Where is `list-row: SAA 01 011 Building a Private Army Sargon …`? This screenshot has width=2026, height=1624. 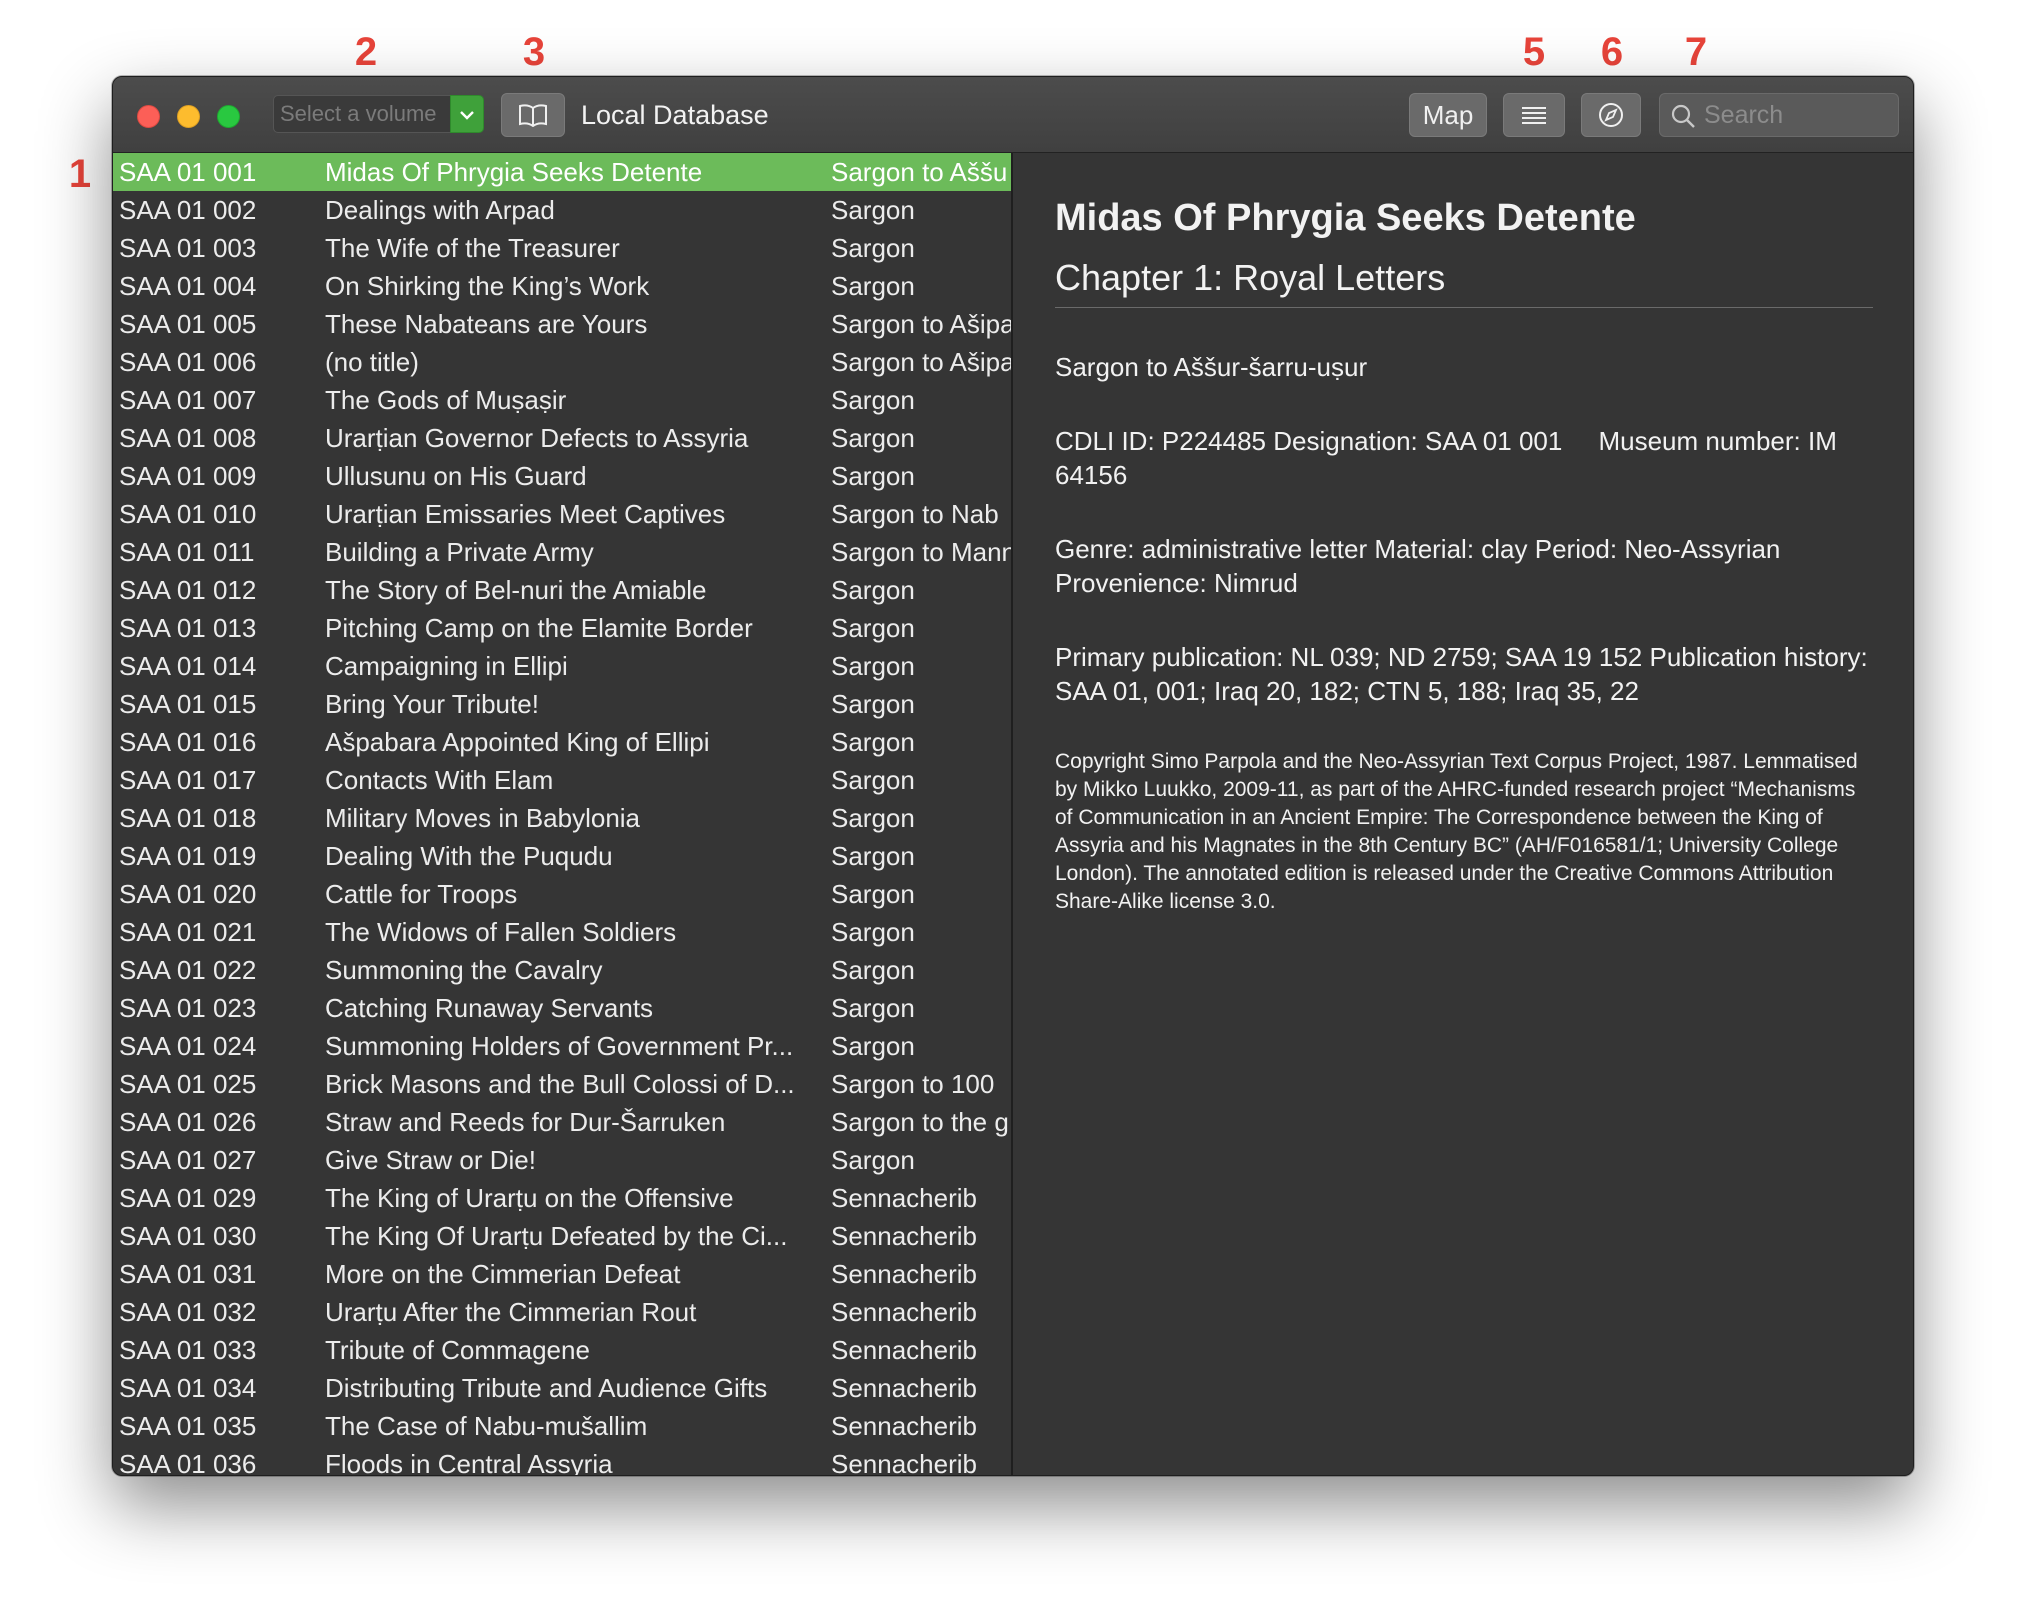 list-row: SAA 01 011 Building a Private Army Sargon … is located at coordinates (562, 552).